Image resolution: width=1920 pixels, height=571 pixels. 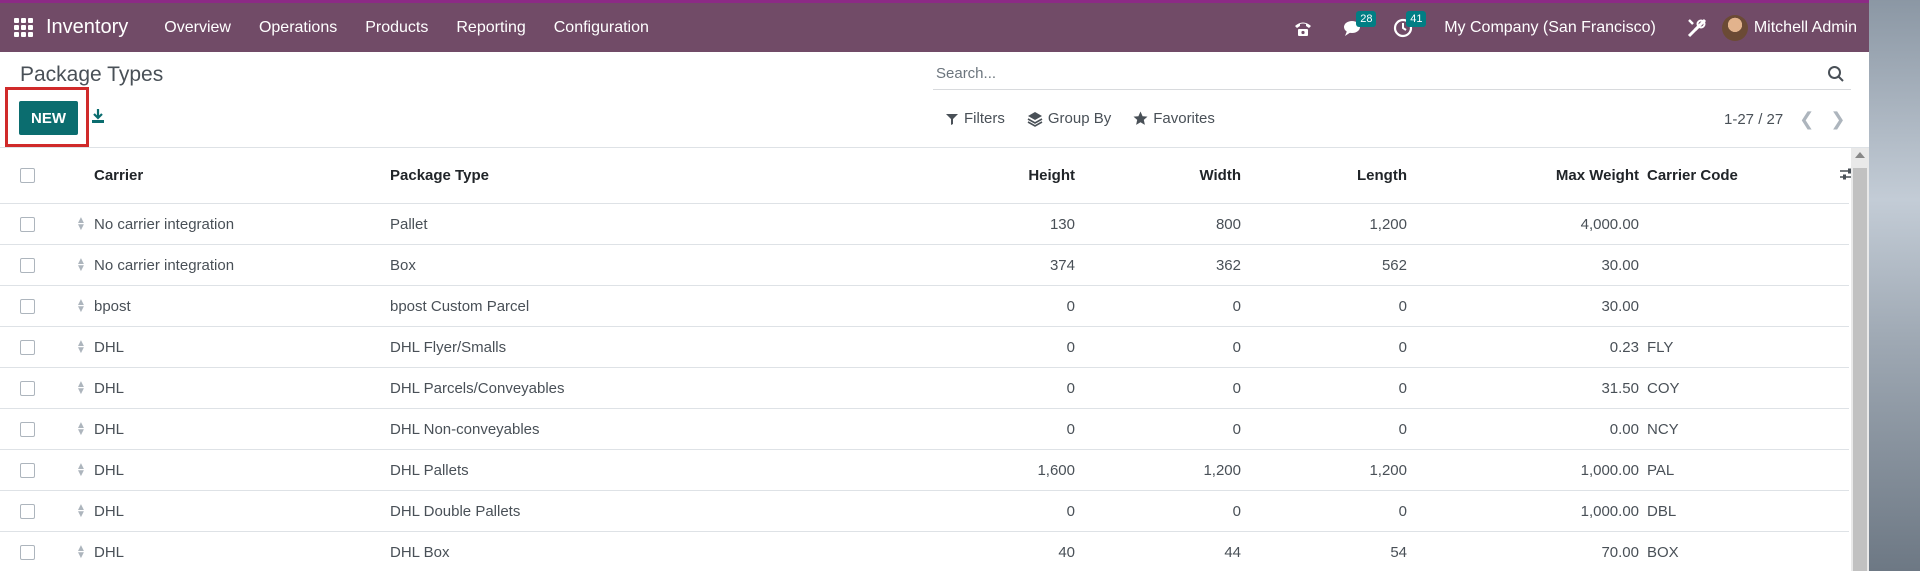 What do you see at coordinates (932, 175) in the screenshot?
I see `header-height: Height` at bounding box center [932, 175].